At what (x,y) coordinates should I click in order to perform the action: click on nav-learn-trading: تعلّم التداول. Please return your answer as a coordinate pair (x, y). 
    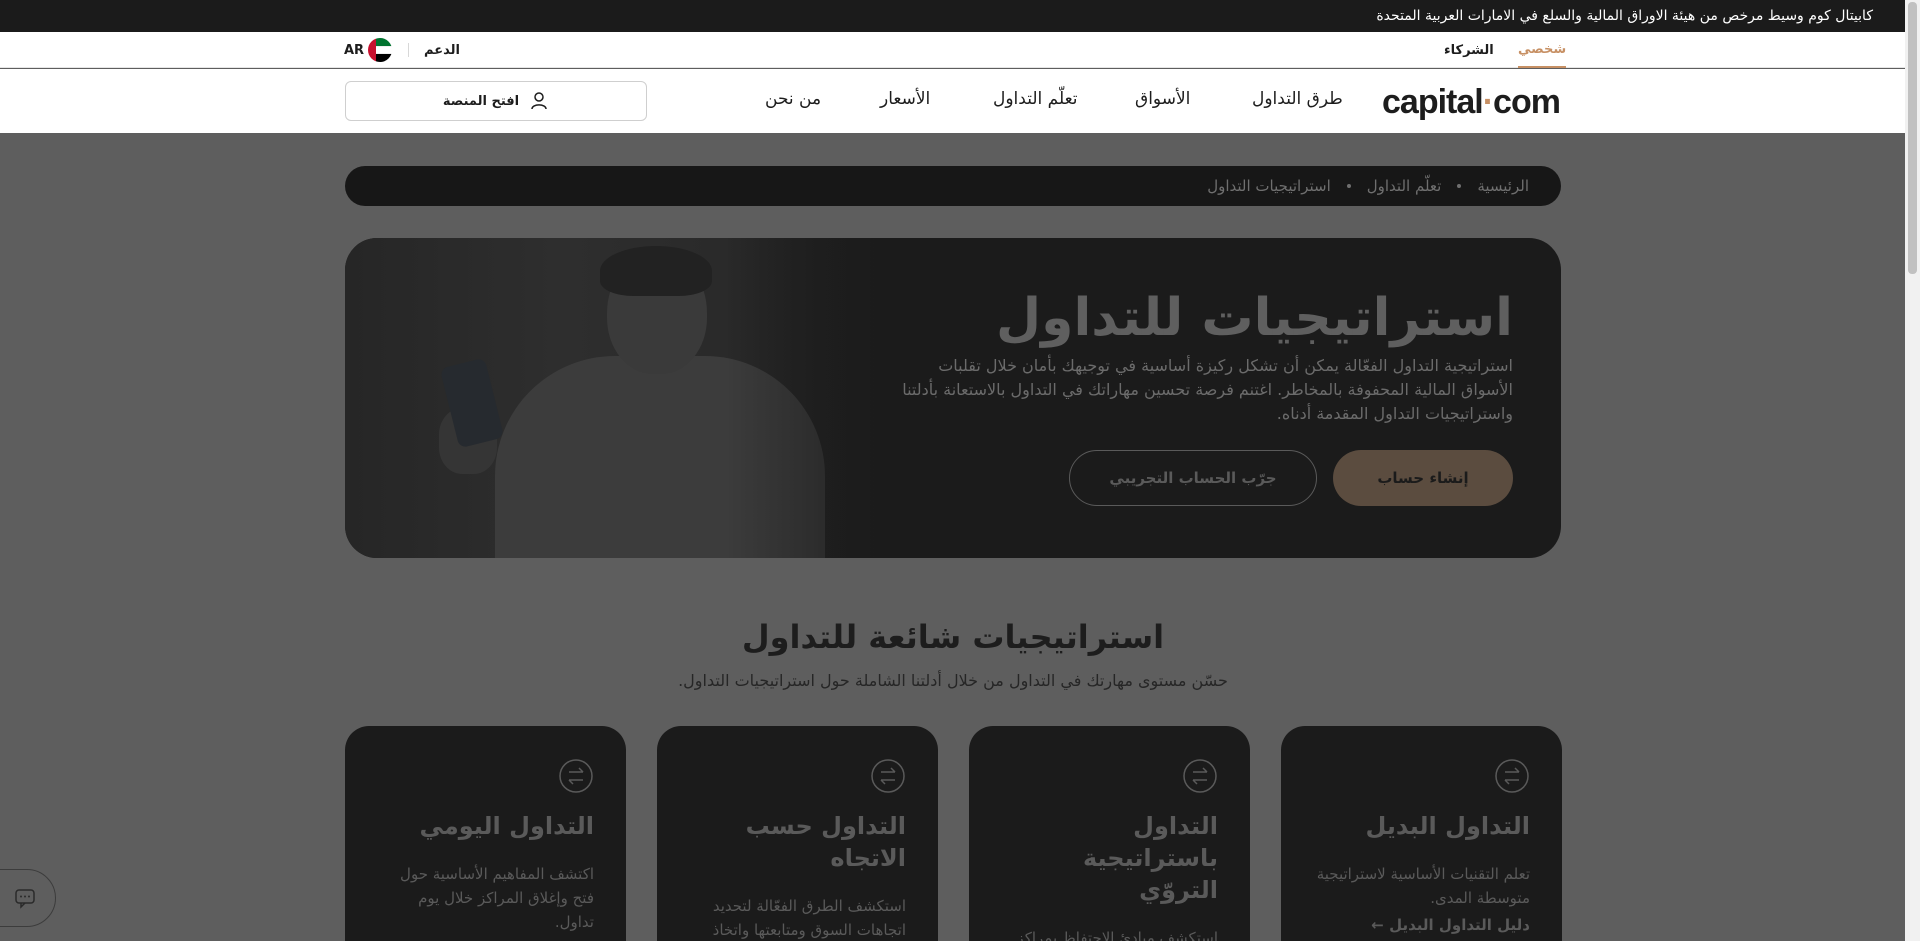
    Looking at the image, I should click on (1035, 99).